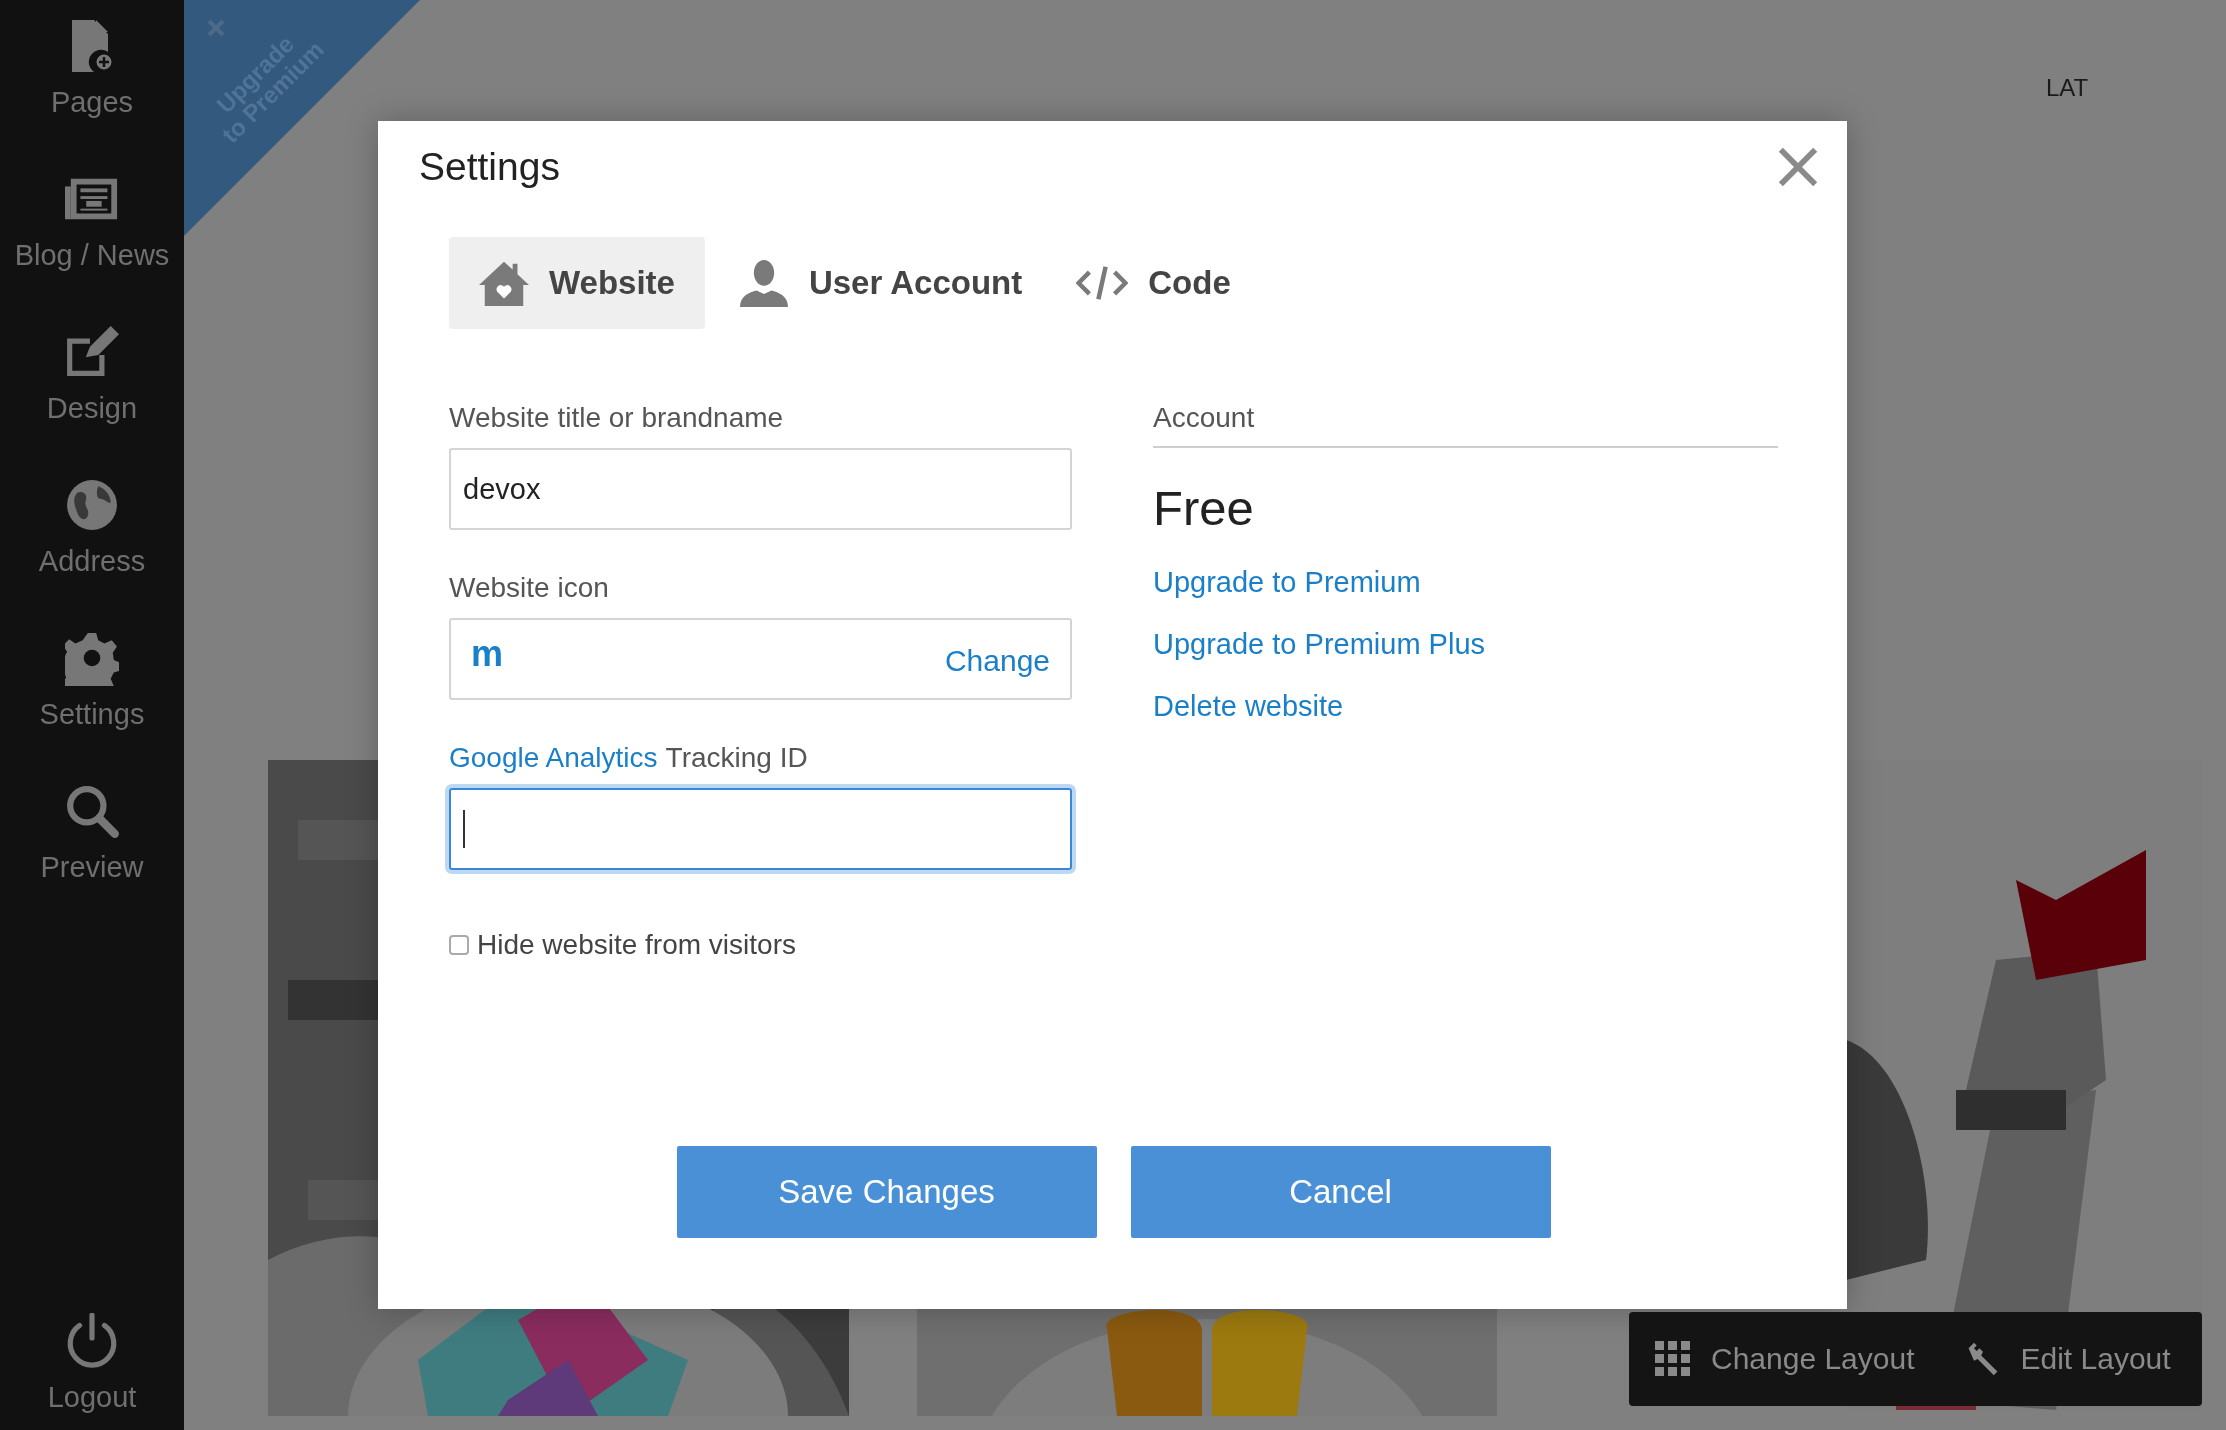 This screenshot has width=2226, height=1430. I want to click on account-link: Upgrade to Premium, so click(1287, 582).